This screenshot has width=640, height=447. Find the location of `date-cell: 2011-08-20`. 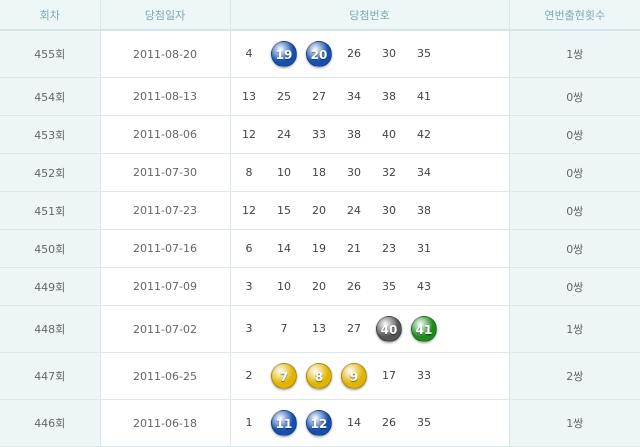

date-cell: 2011-08-20 is located at coordinates (164, 54).